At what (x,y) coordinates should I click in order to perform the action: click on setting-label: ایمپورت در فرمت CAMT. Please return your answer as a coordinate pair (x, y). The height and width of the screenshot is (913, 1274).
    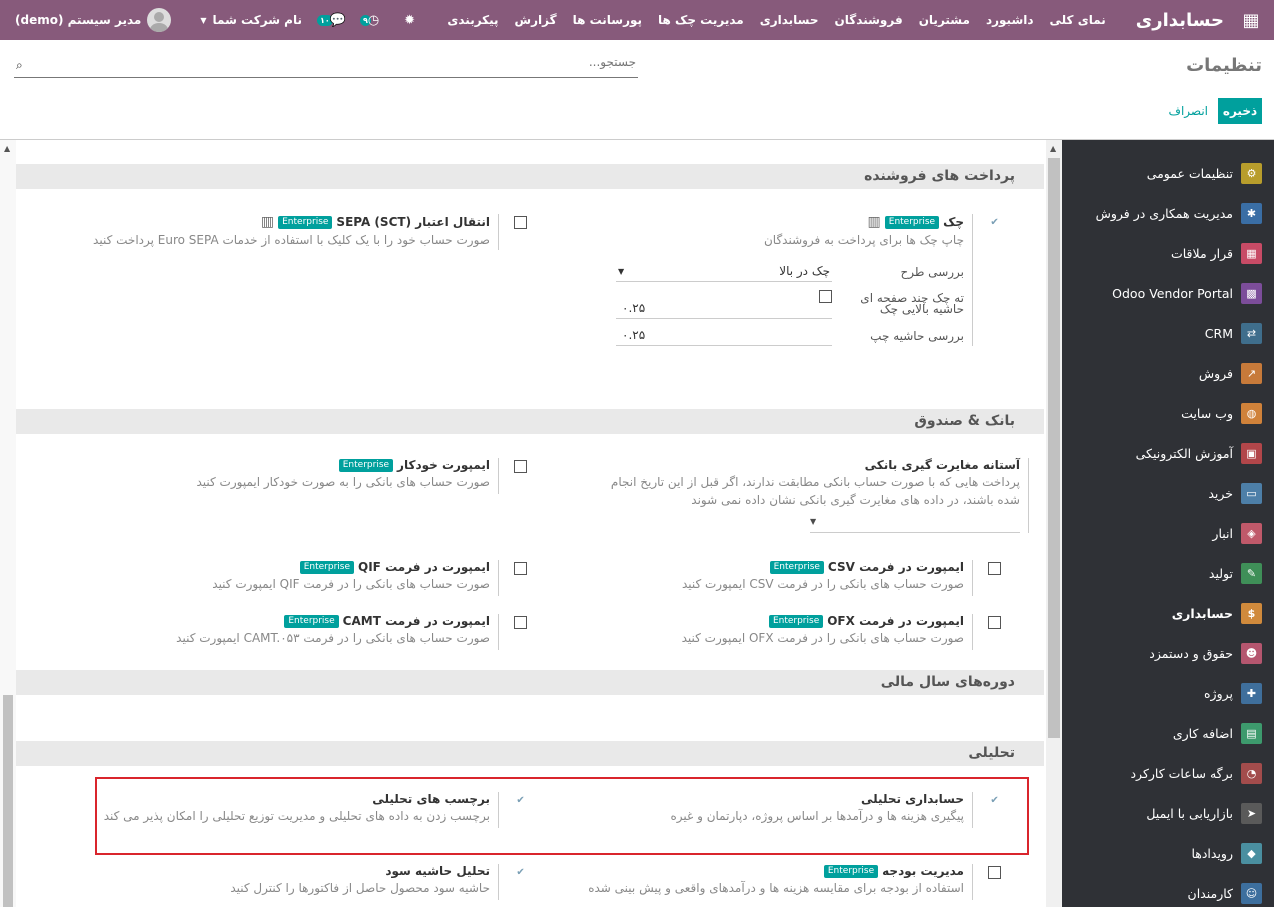
    Looking at the image, I should click on (416, 621).